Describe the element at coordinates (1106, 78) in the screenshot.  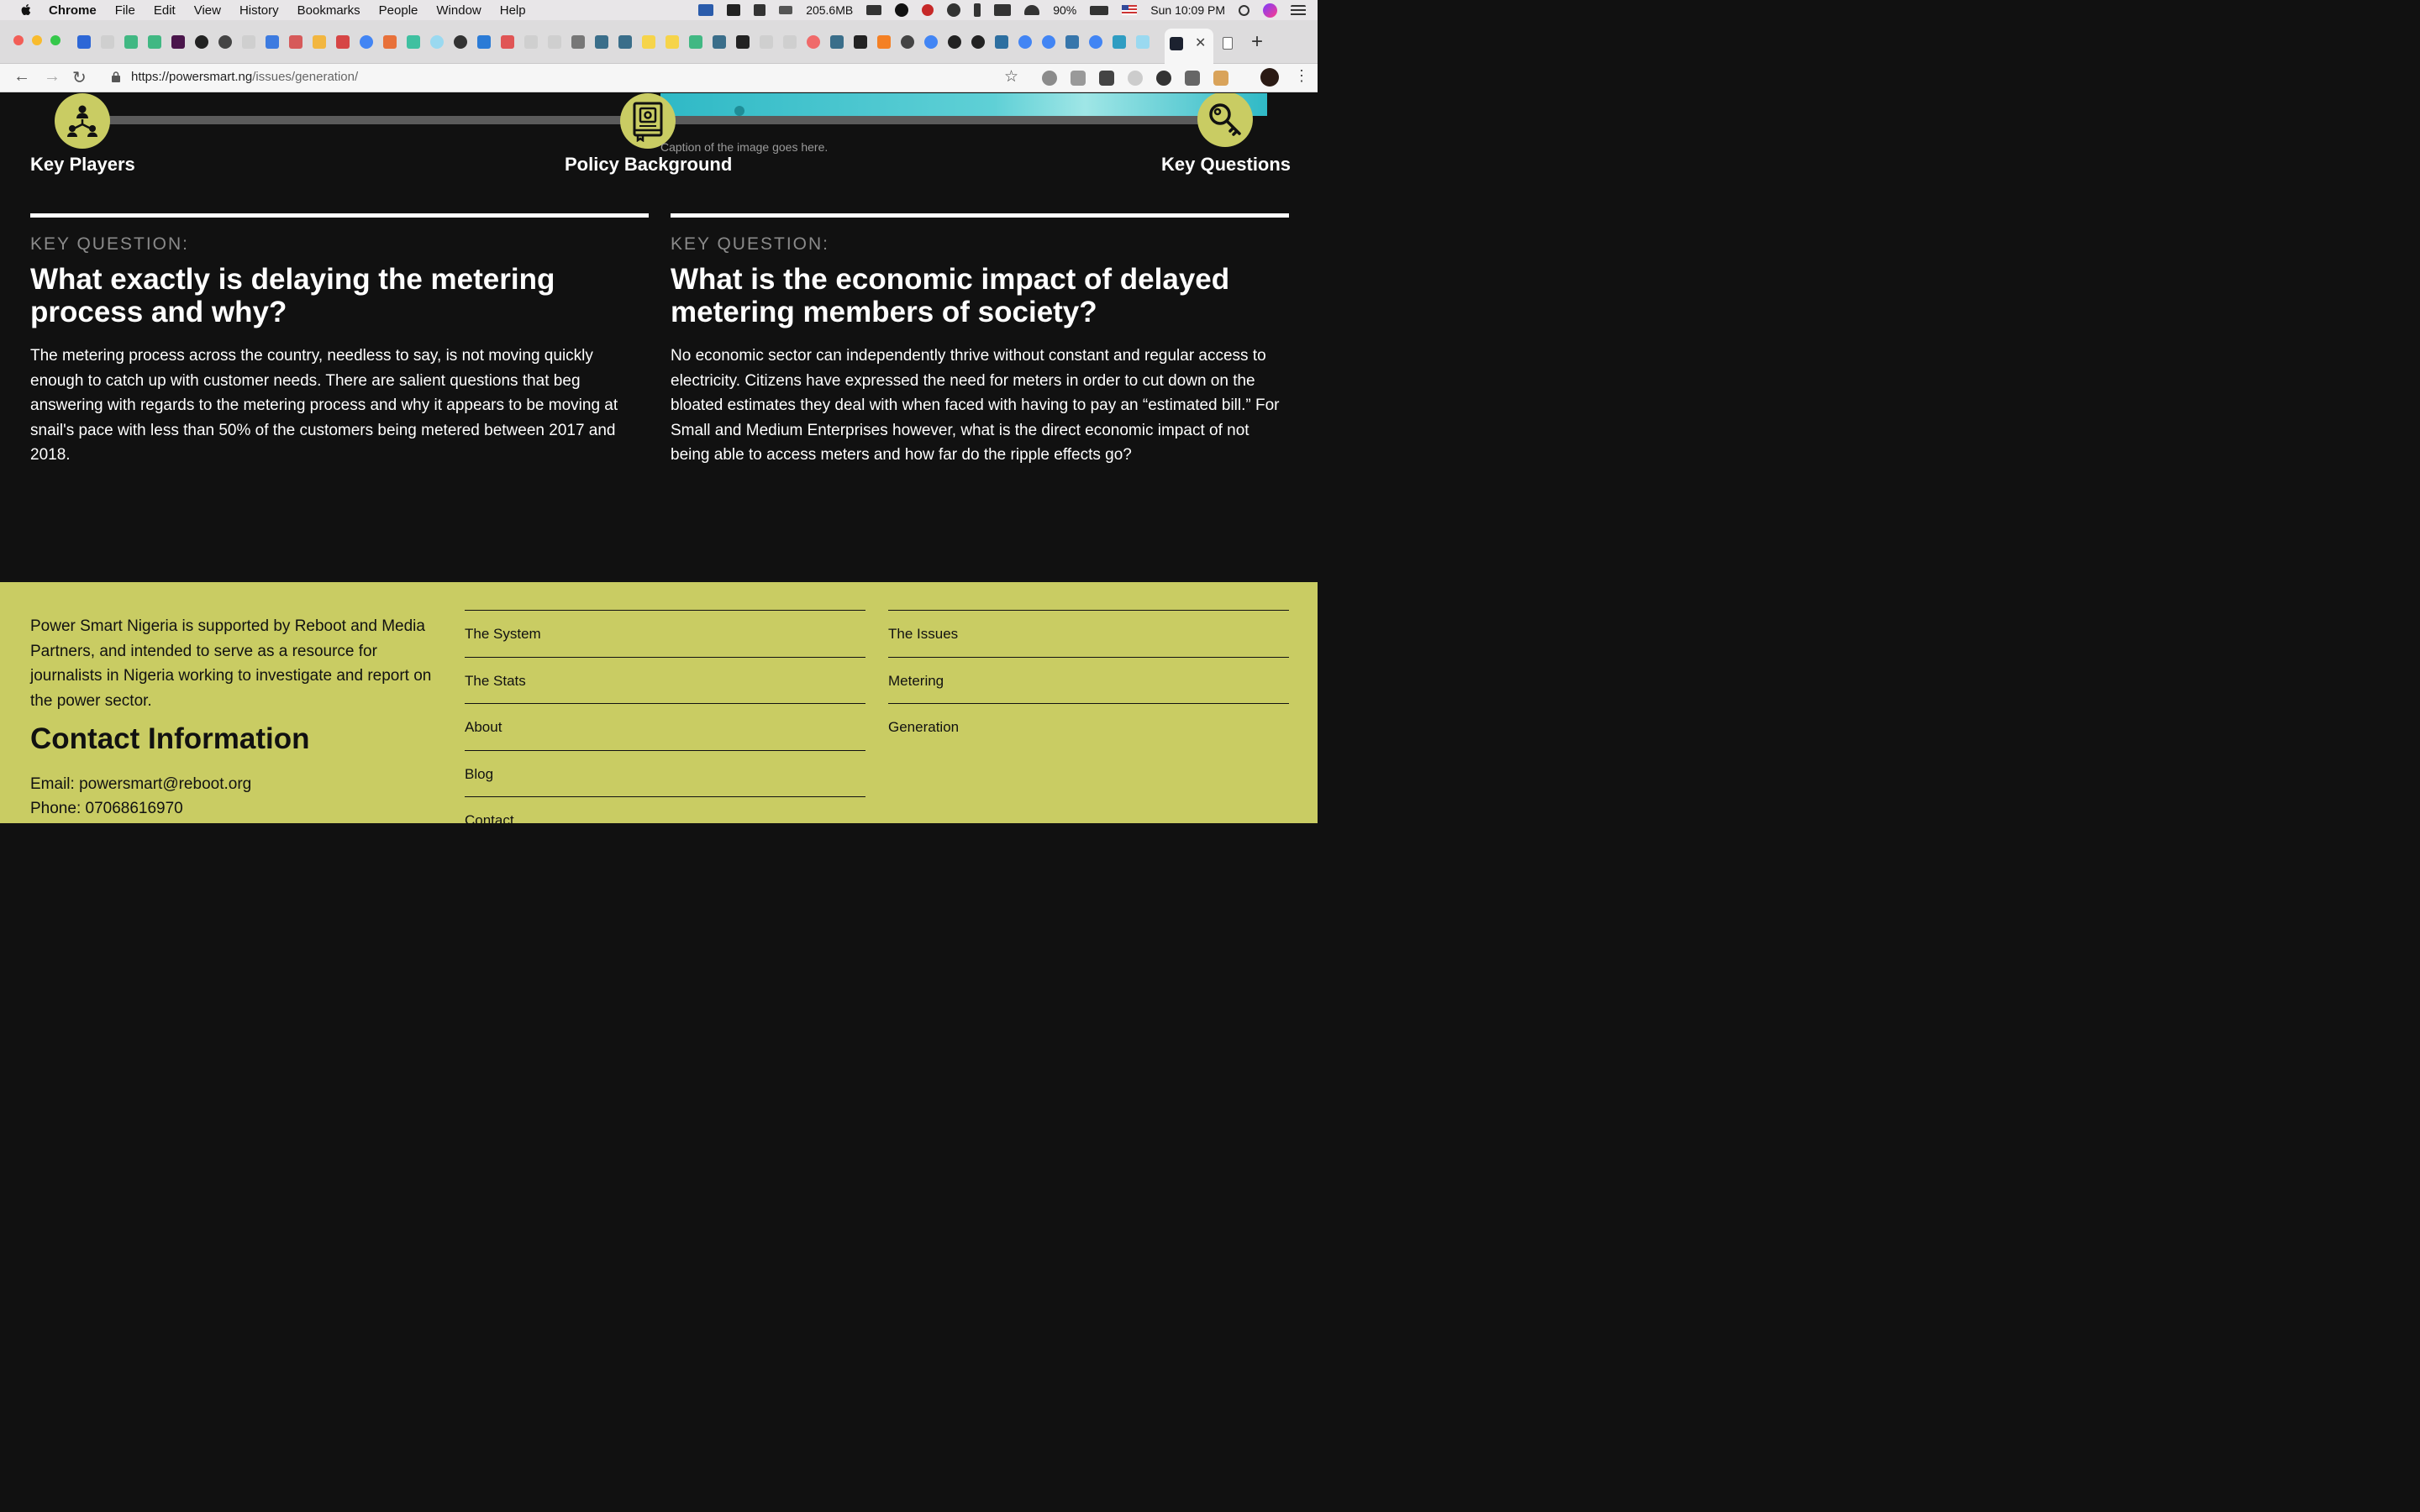
I see `extension-lightbulb-icon` at that location.